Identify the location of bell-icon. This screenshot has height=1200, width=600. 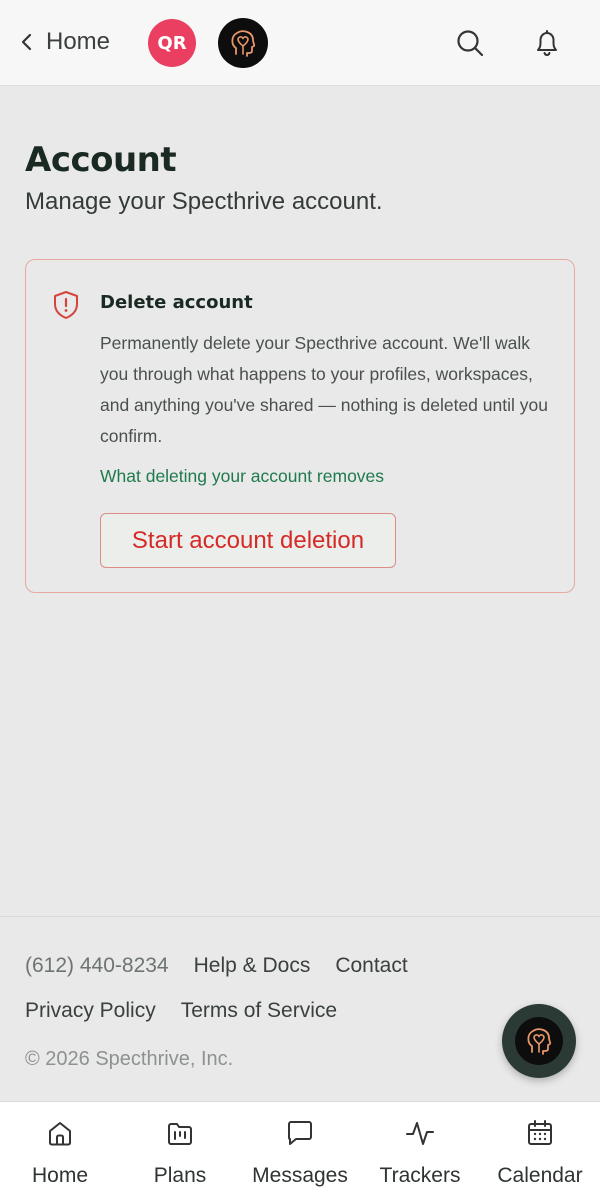
(547, 43).